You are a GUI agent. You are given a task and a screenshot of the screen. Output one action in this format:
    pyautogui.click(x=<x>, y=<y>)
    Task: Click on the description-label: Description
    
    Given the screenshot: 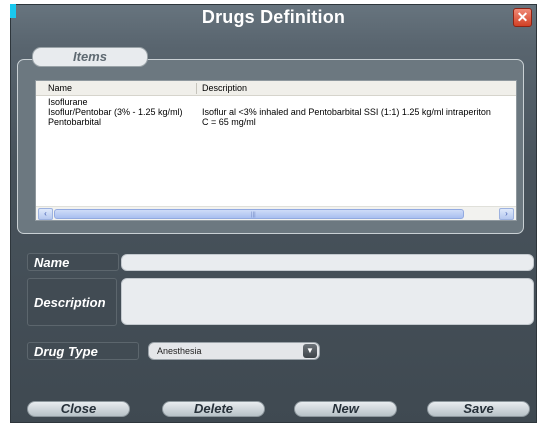 What is the action you would take?
    pyautogui.click(x=72, y=302)
    